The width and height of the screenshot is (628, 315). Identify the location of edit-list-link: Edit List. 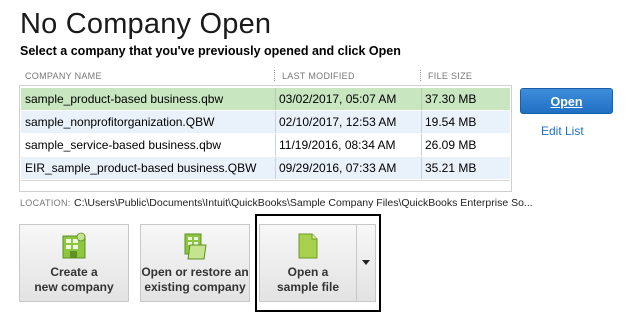
(562, 131).